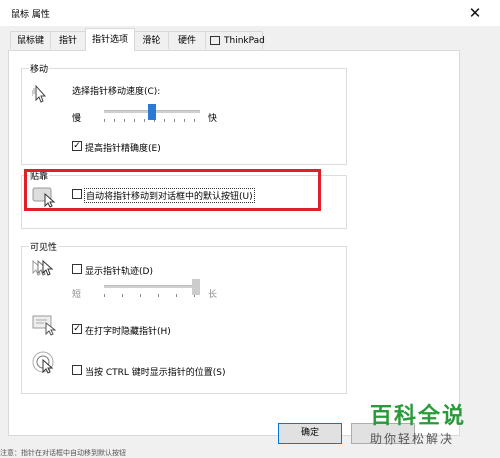  What do you see at coordinates (43, 267) in the screenshot?
I see `pointer-trails-icon` at bounding box center [43, 267].